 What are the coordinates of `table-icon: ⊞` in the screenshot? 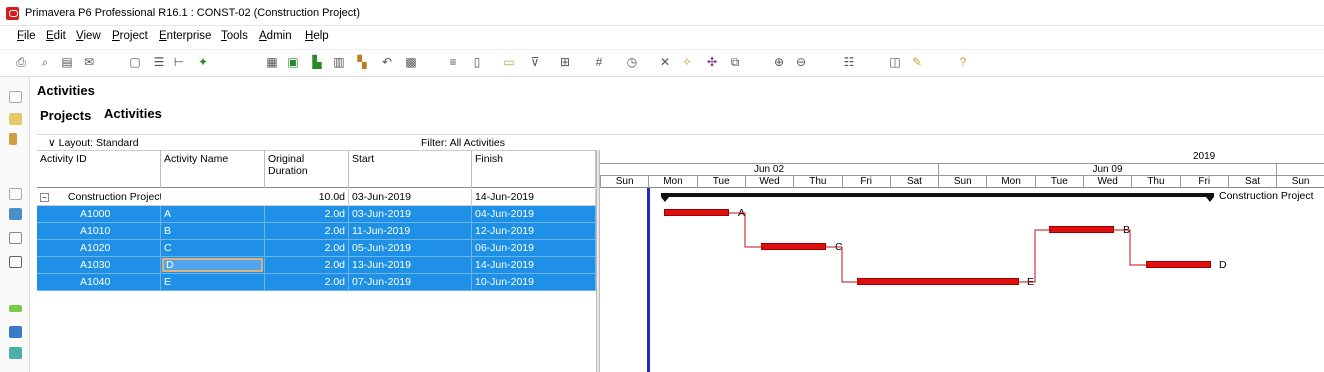 It's located at (565, 62).